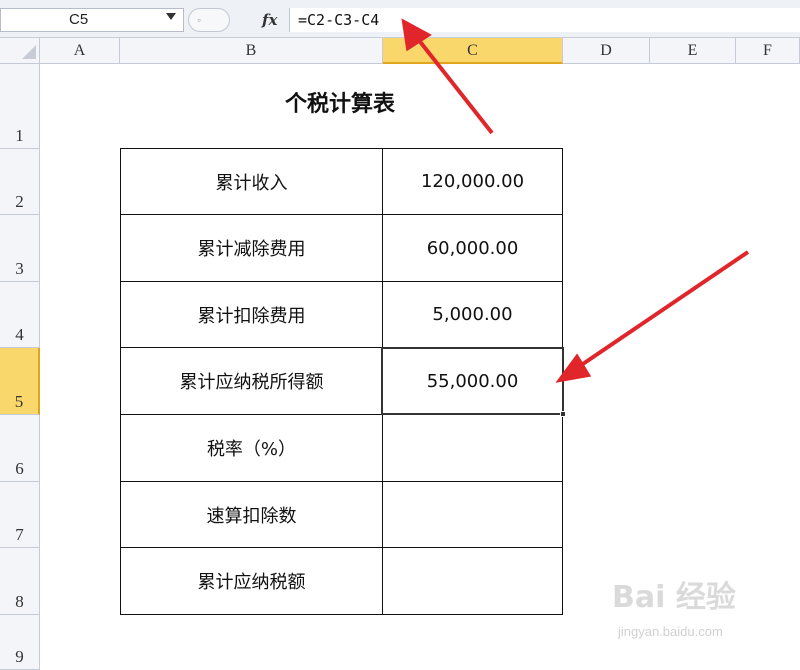 The image size is (800, 670). What do you see at coordinates (652, 316) in the screenshot?
I see `arrow-to-cell` at bounding box center [652, 316].